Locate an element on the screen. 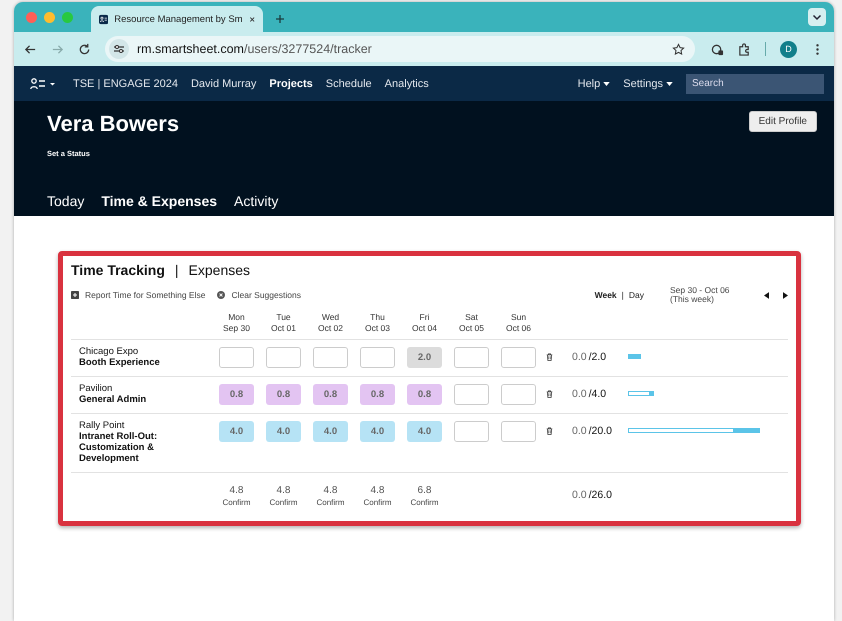 This screenshot has width=842, height=621. reload-icon is located at coordinates (84, 49).